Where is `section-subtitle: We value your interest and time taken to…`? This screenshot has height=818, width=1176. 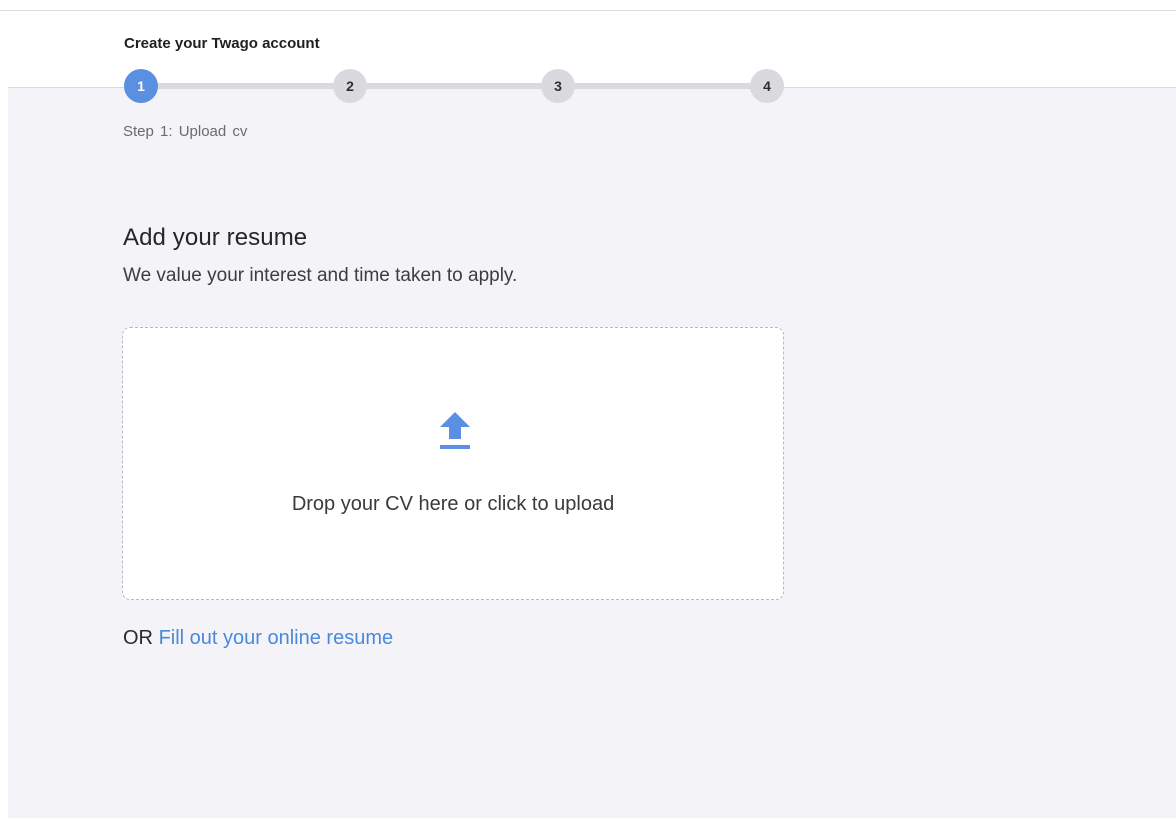 section-subtitle: We value your interest and time taken to… is located at coordinates (320, 275).